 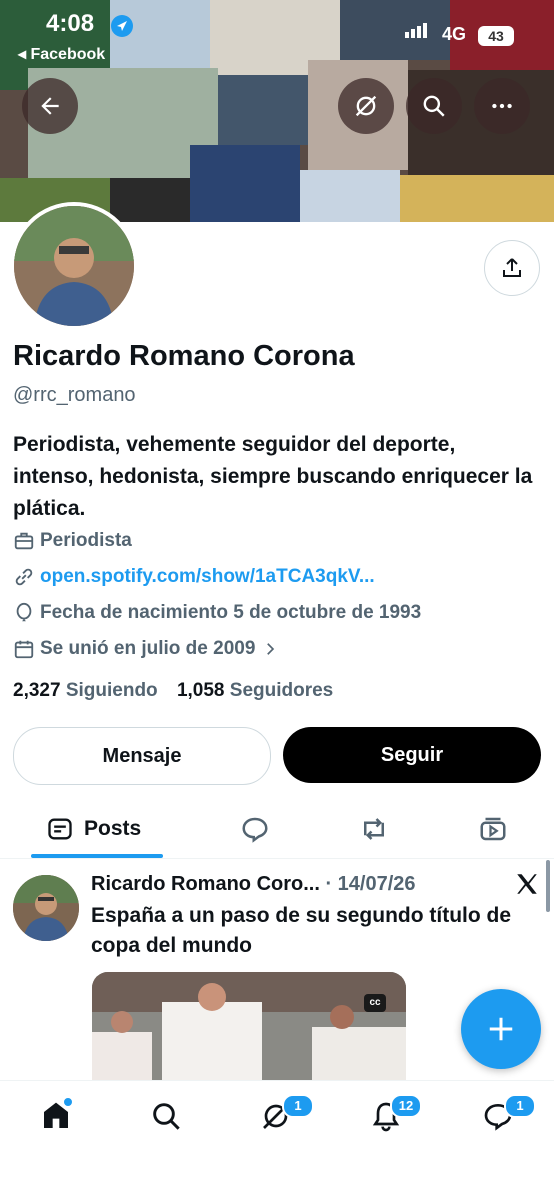 I want to click on grok-button, so click(x=366, y=106).